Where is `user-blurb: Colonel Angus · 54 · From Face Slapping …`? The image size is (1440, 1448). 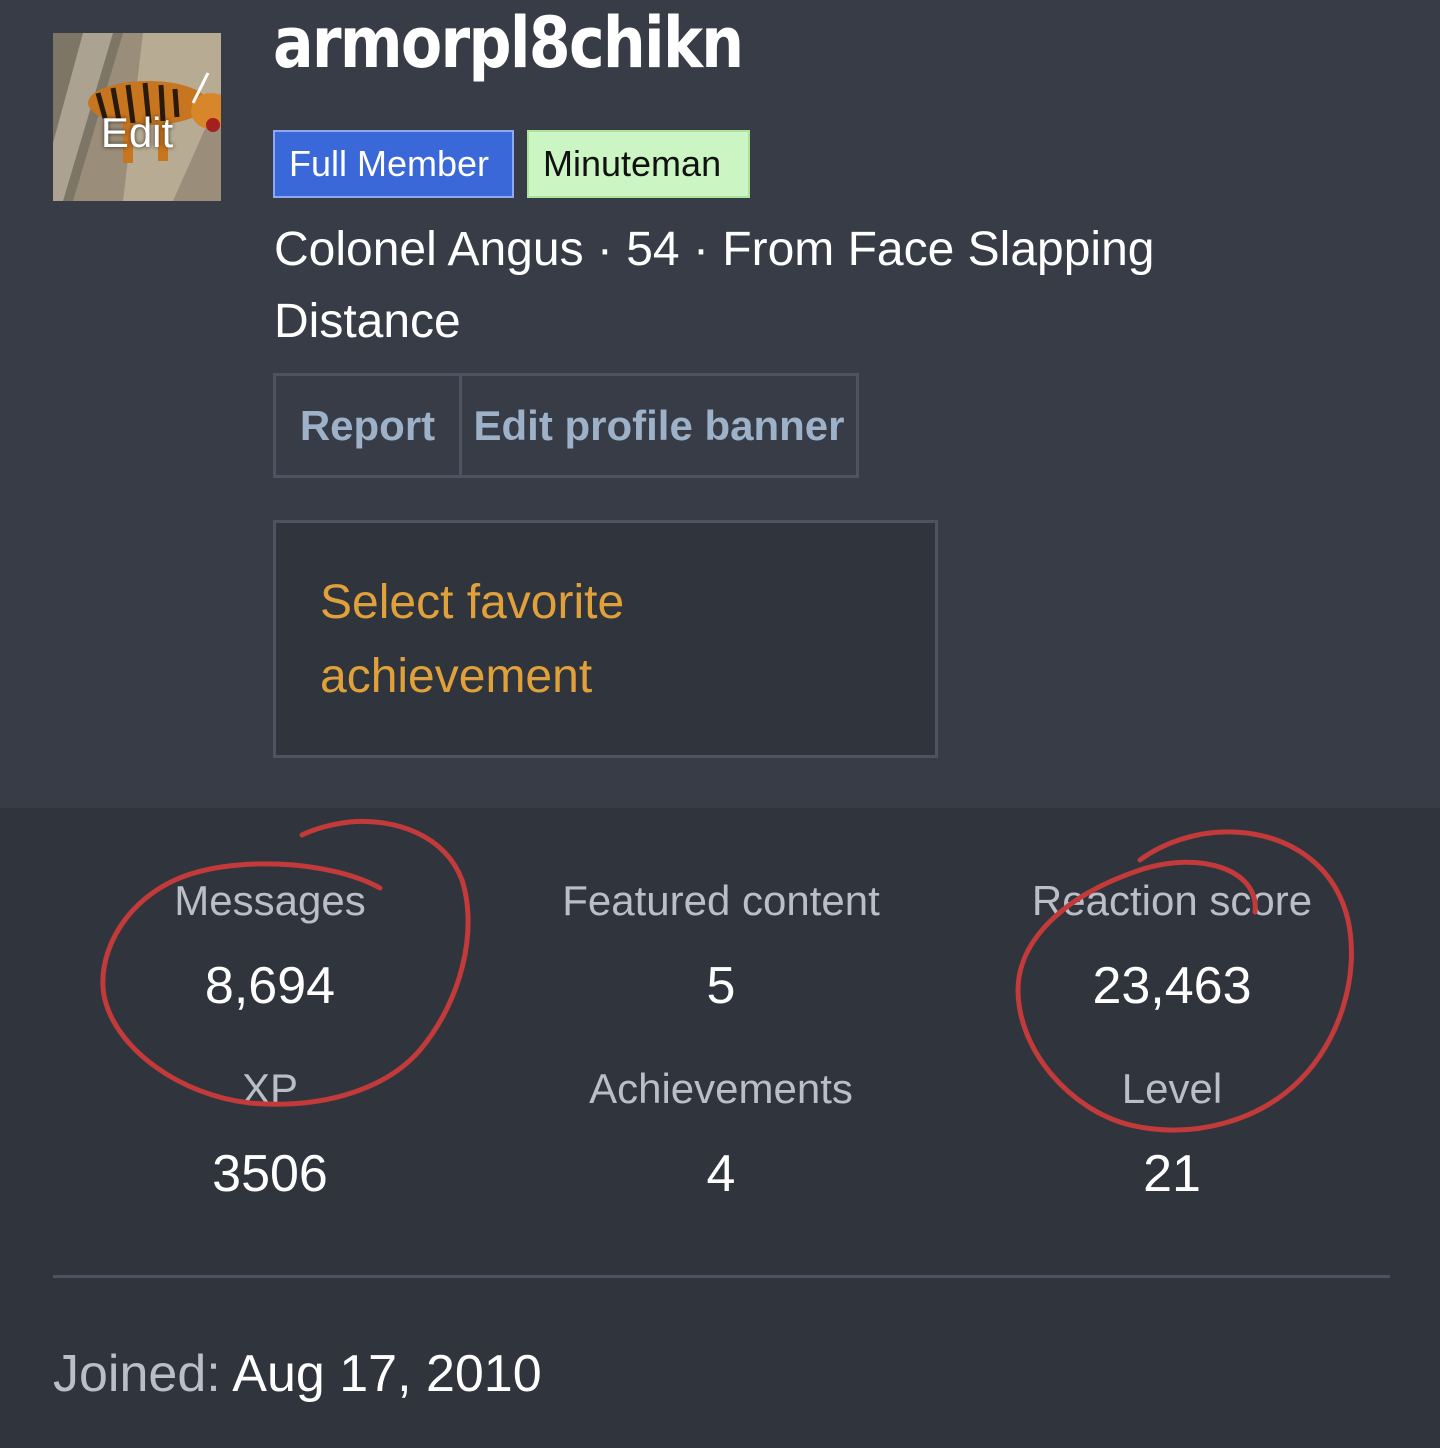 user-blurb: Colonel Angus · 54 · From Face Slapping … is located at coordinates (714, 285).